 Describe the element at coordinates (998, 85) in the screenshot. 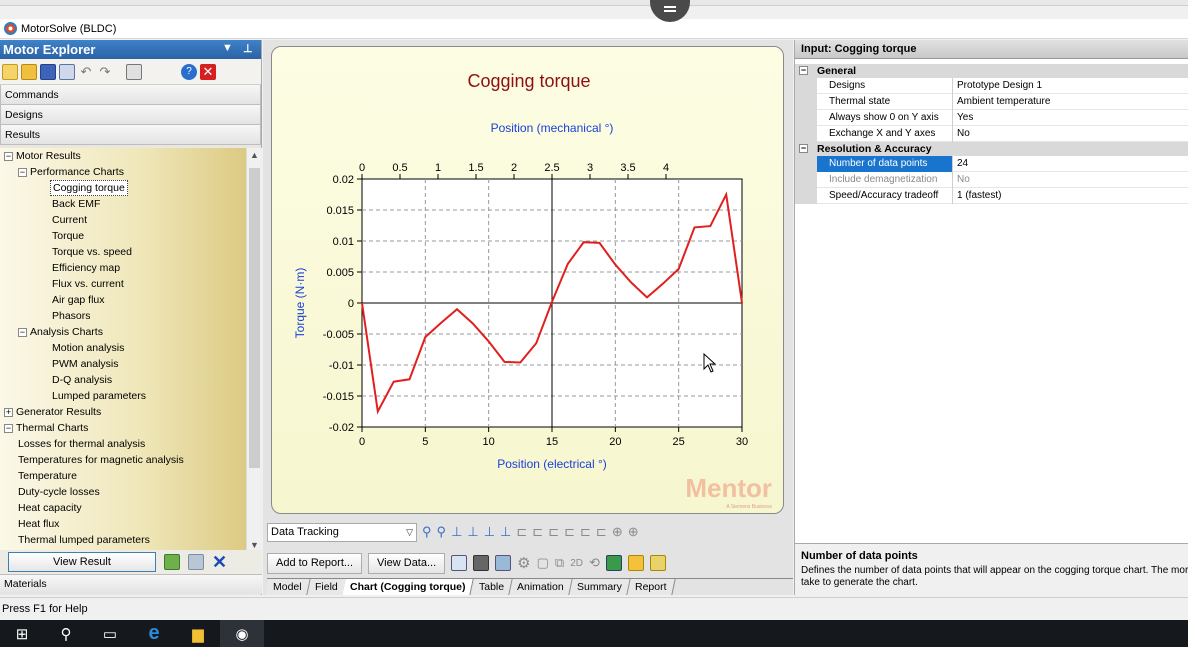

I see `property-value: Prototype Design 1` at that location.